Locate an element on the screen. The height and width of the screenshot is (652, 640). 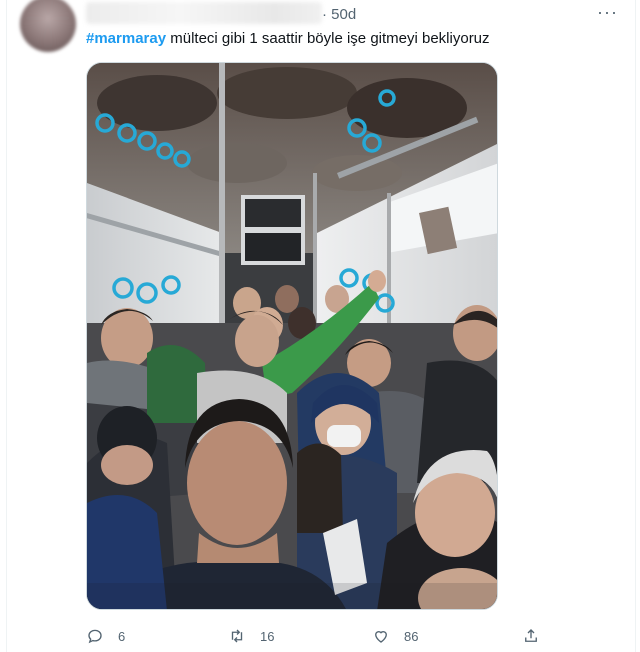
like-count: 86 is located at coordinates (411, 636).